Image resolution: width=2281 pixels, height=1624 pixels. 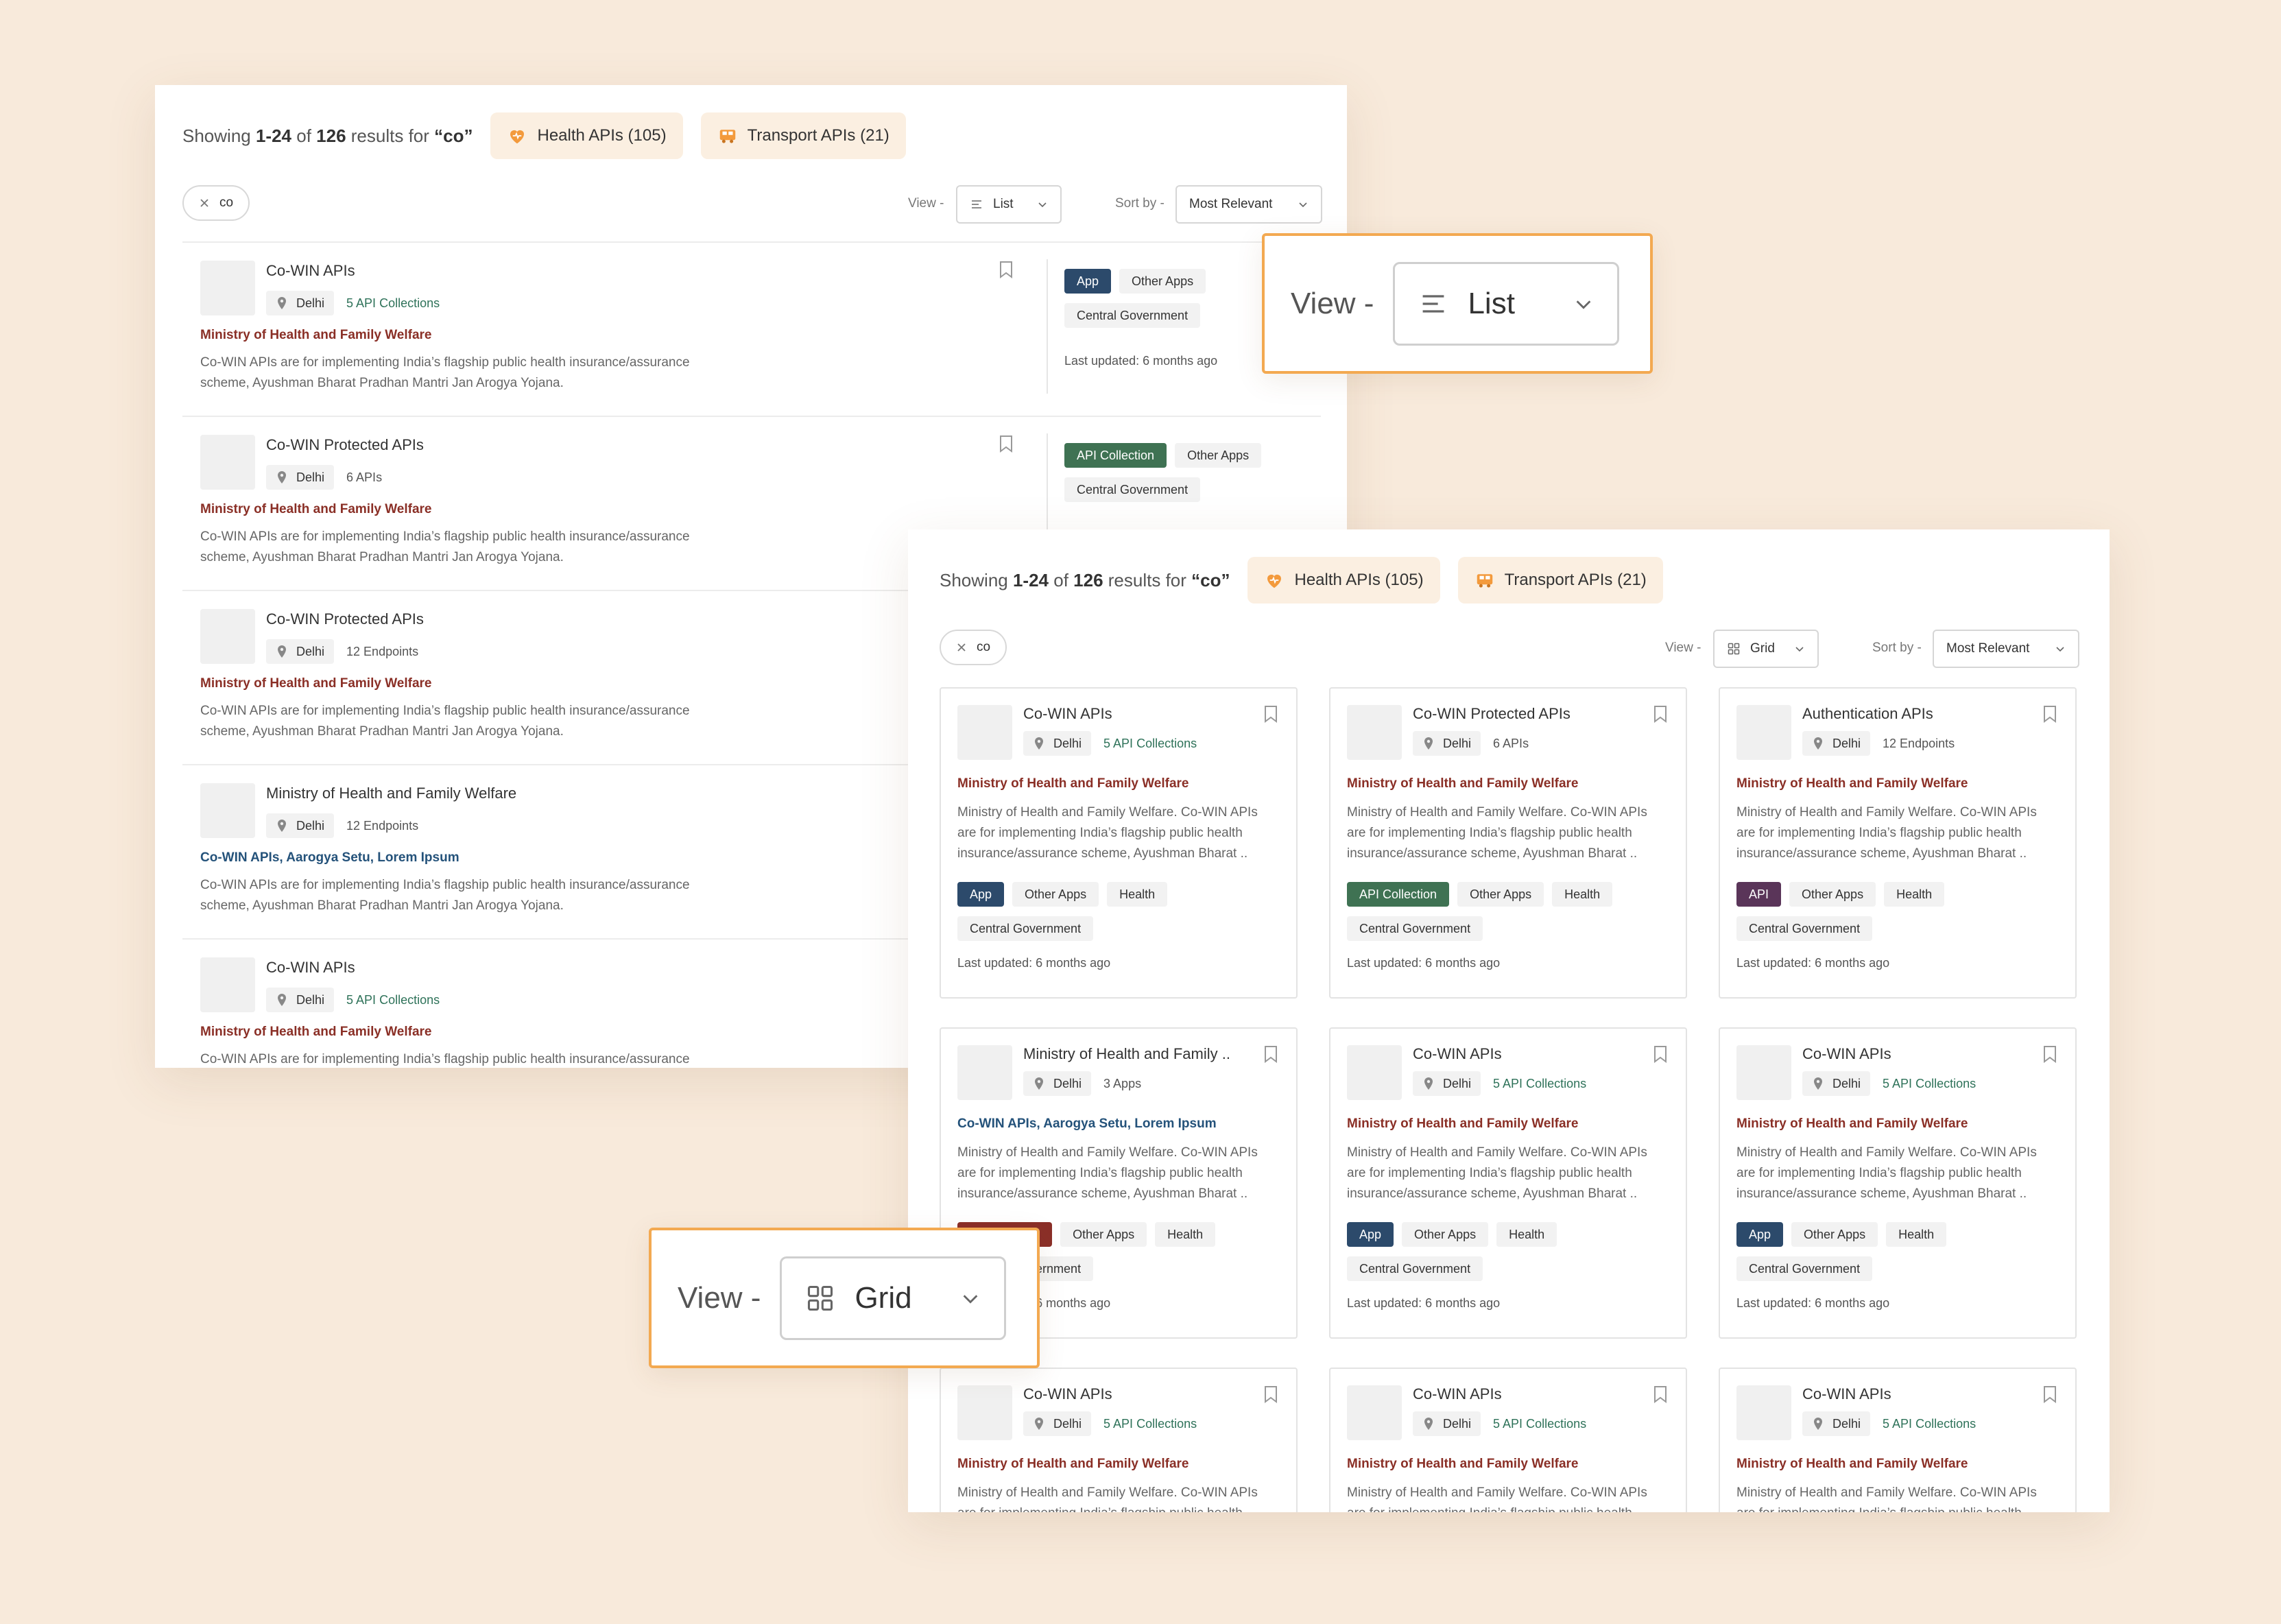 I want to click on view-select-zoomed: Grid, so click(x=894, y=1298).